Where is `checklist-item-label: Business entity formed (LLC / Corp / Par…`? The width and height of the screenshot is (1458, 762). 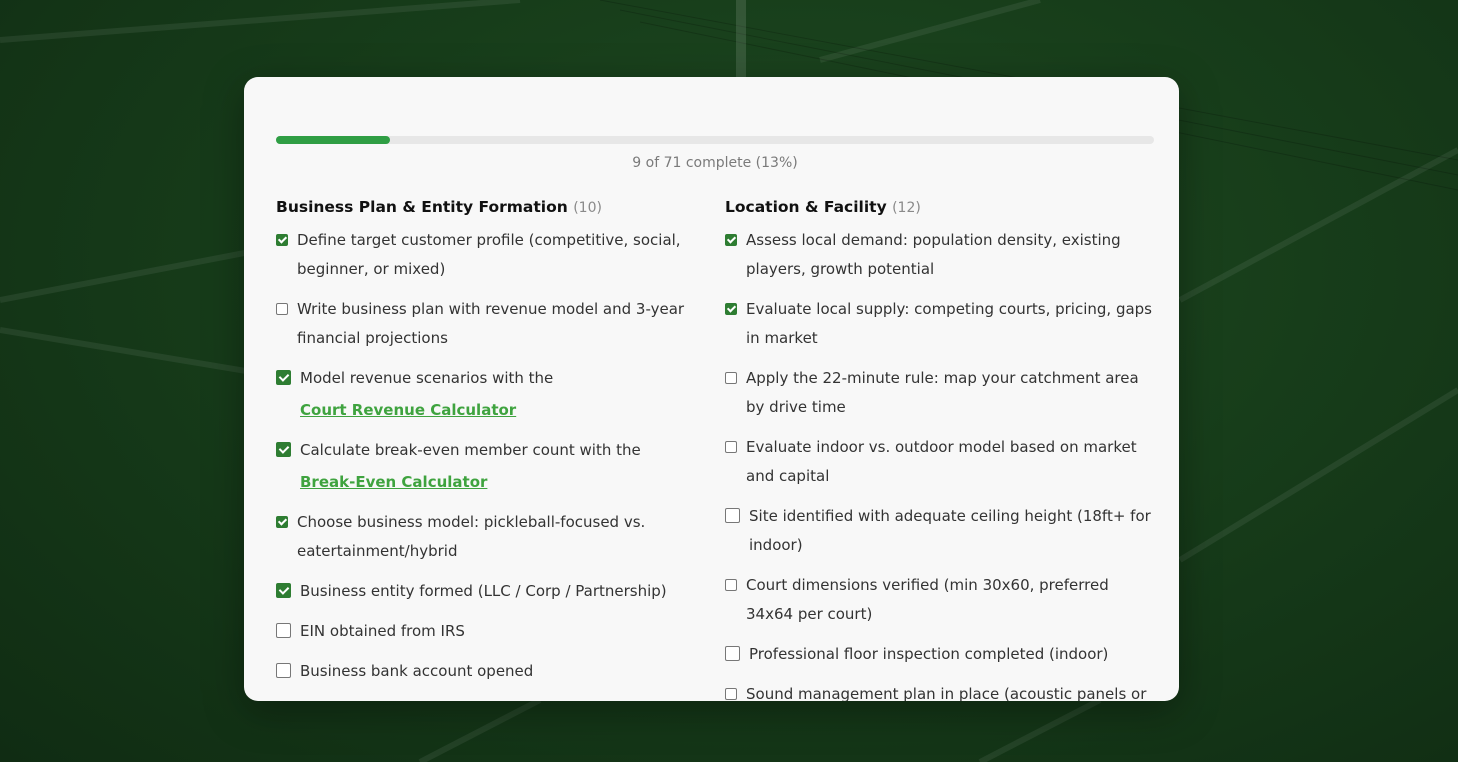
checklist-item-label: Business entity formed (LLC / Corp / Par… is located at coordinates (483, 591).